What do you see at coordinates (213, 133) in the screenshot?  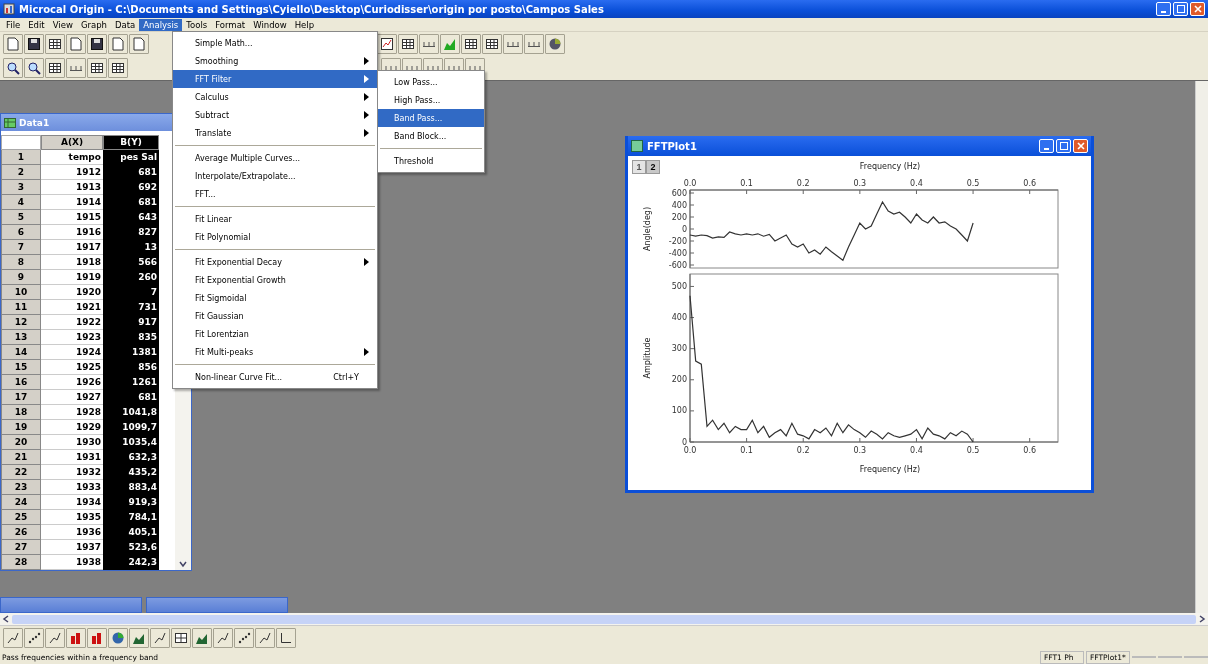 I see `menu-label: Translate` at bounding box center [213, 133].